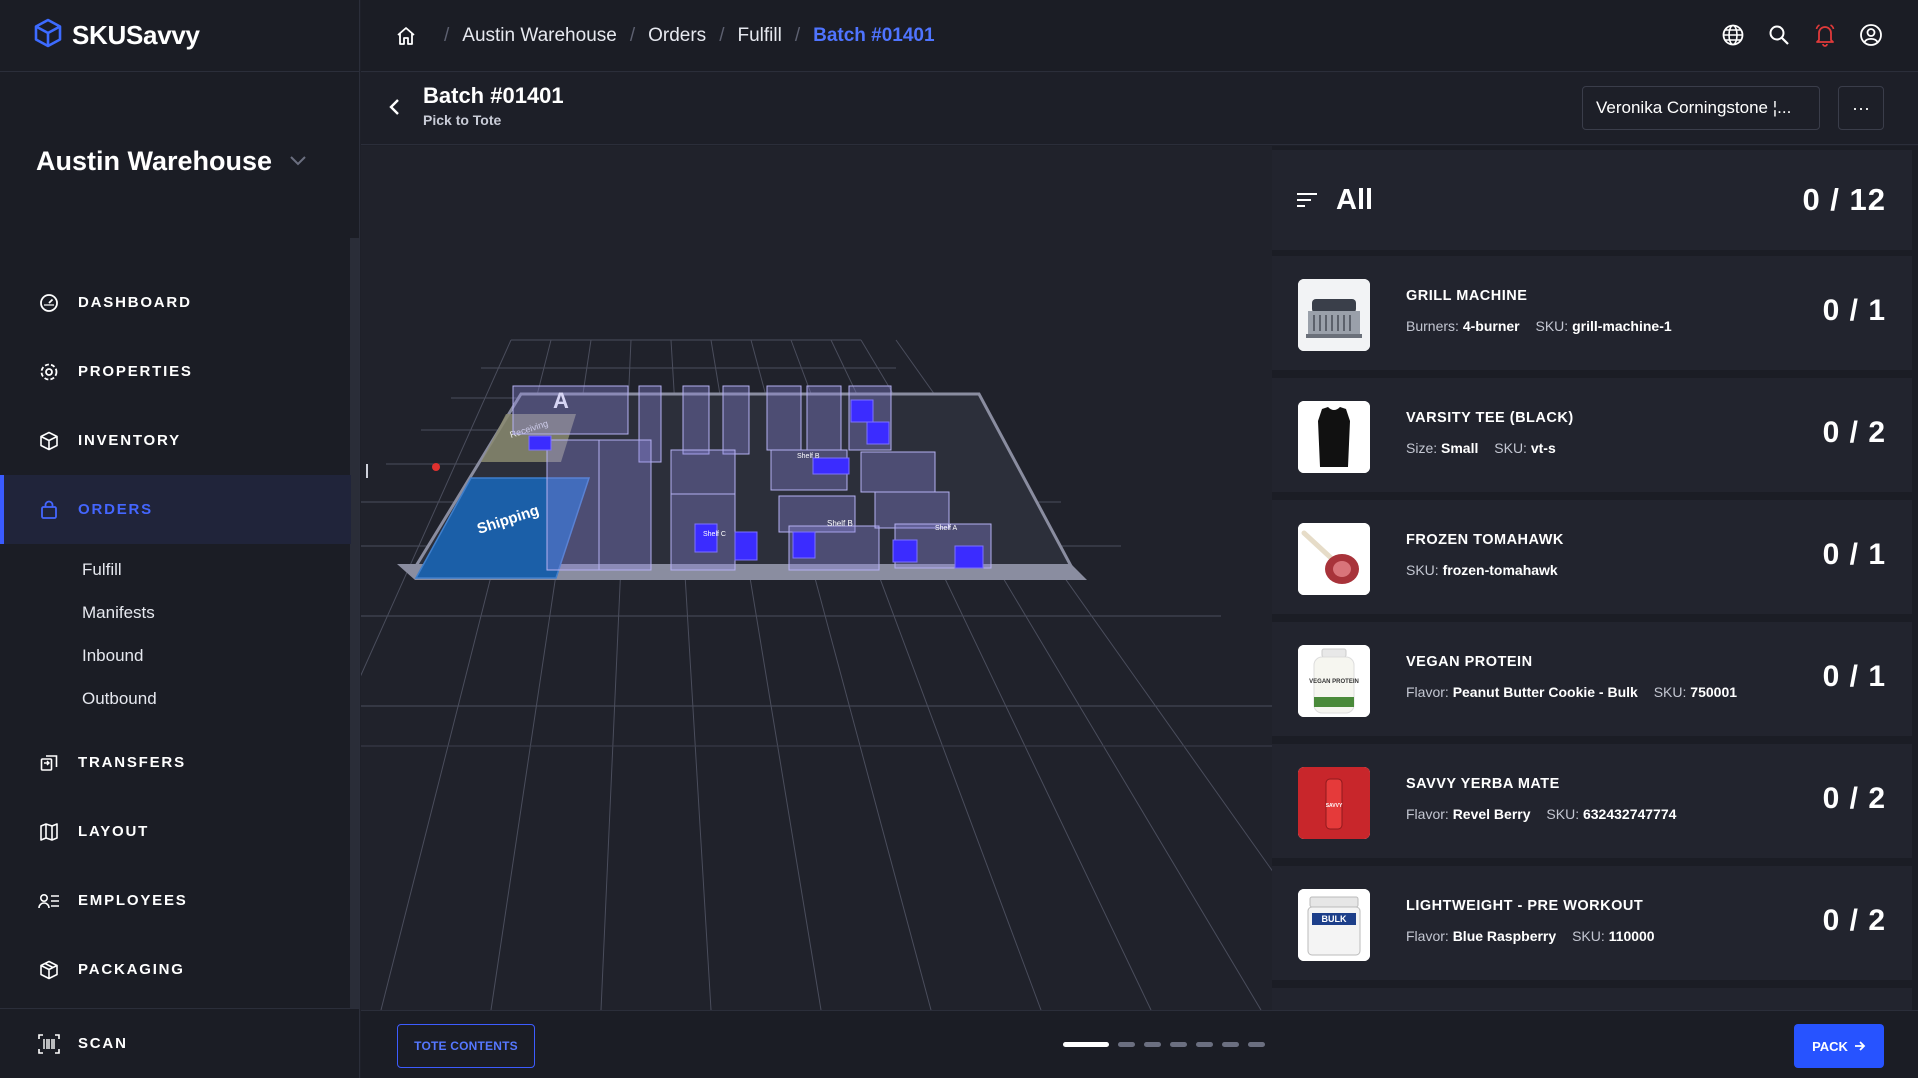 Image resolution: width=1918 pixels, height=1078 pixels. I want to click on logo-cube-icon, so click(48, 35).